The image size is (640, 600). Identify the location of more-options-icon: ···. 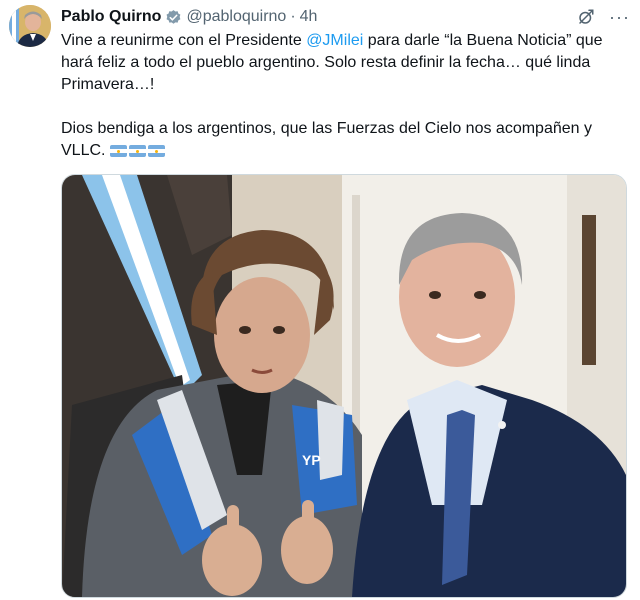
(619, 17).